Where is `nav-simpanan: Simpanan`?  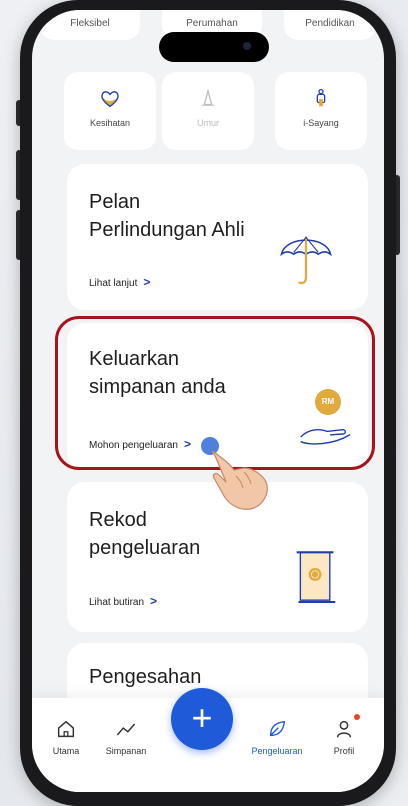 nav-simpanan: Simpanan is located at coordinates (126, 737).